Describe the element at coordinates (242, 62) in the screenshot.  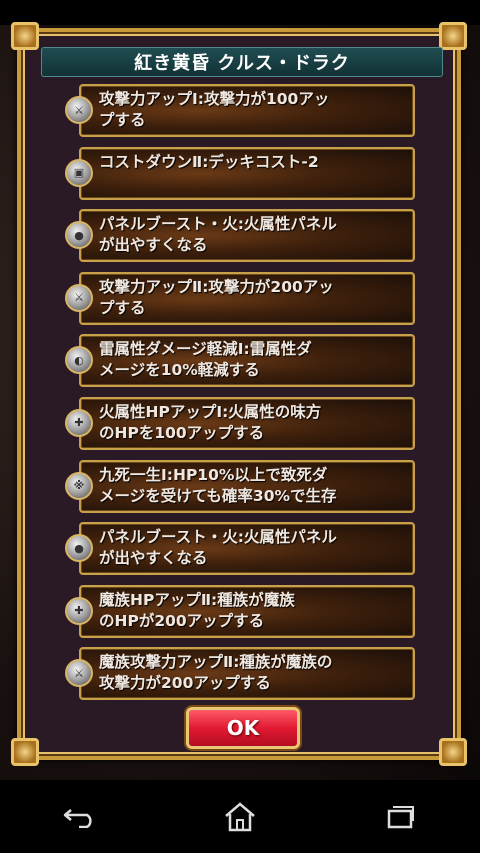
I see `dialog-title: 紅き黄昏 クルス・ドラク` at that location.